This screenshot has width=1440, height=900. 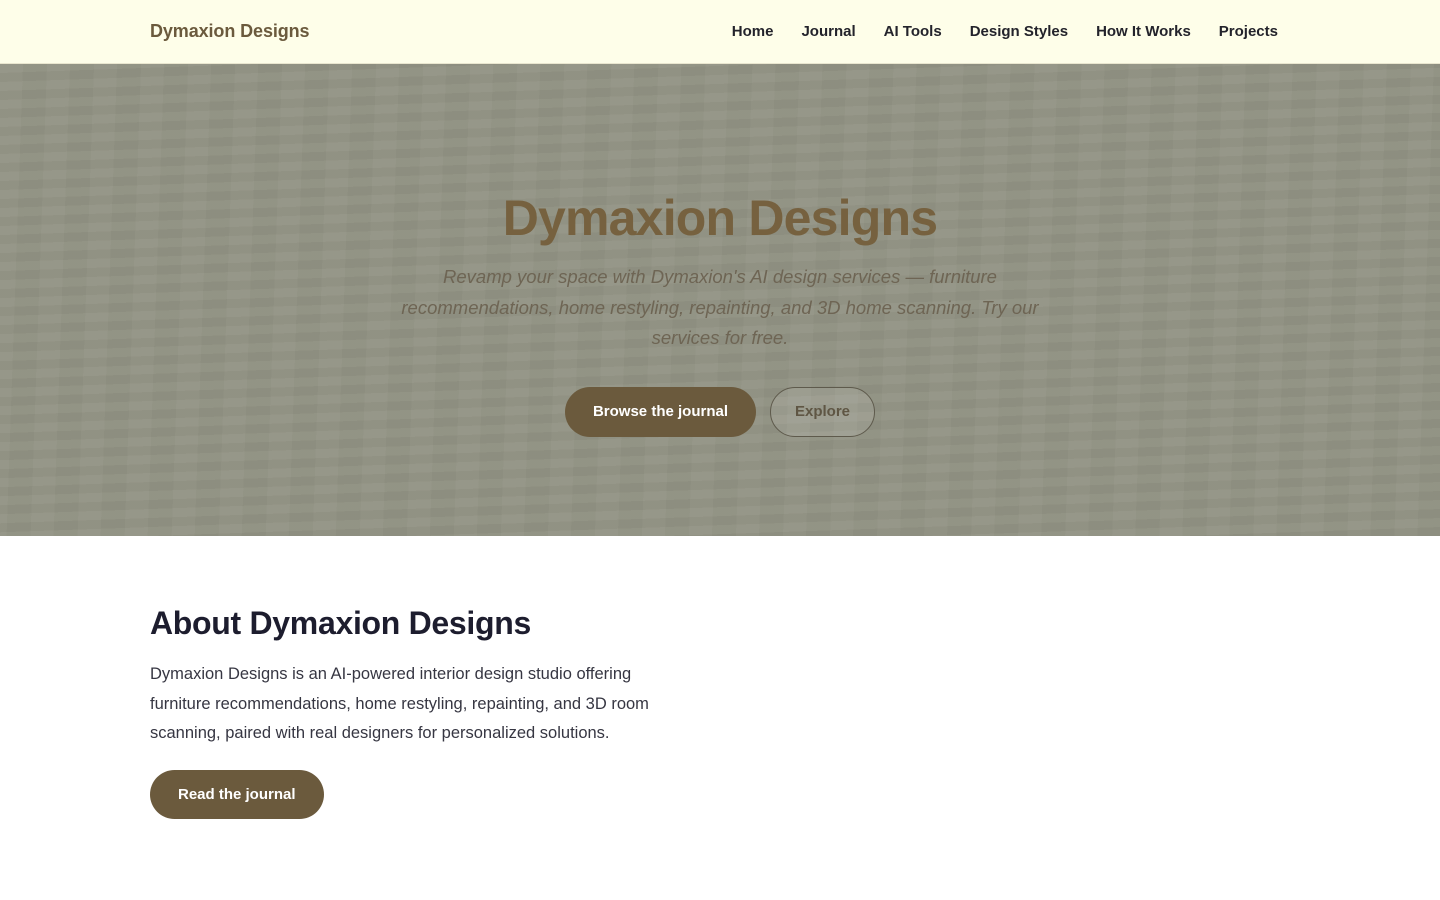 I want to click on browse-journal-button: Browse the journal, so click(x=660, y=411).